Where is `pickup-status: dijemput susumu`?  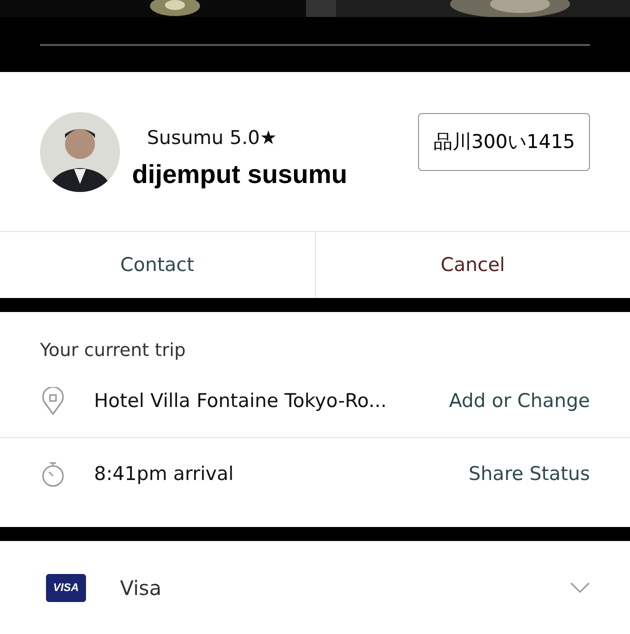 pickup-status: dijemput susumu is located at coordinates (240, 174).